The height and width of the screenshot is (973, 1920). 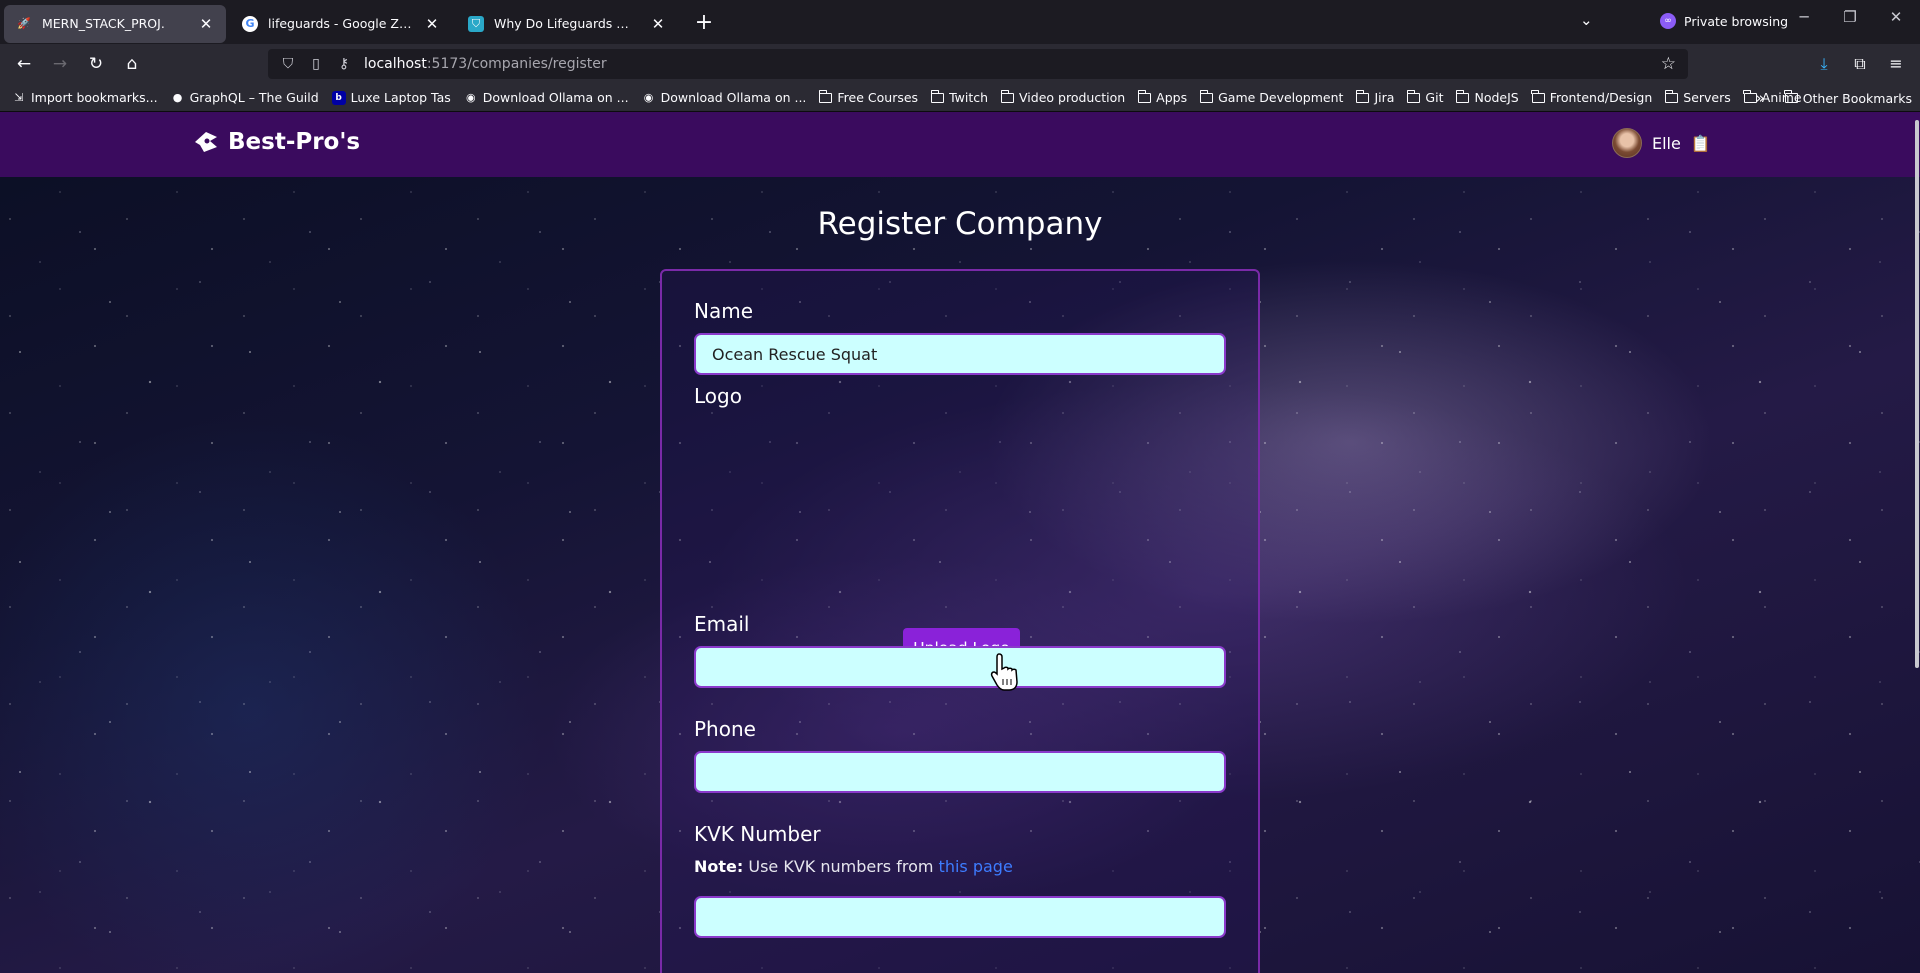 I want to click on phone-input, so click(x=960, y=772).